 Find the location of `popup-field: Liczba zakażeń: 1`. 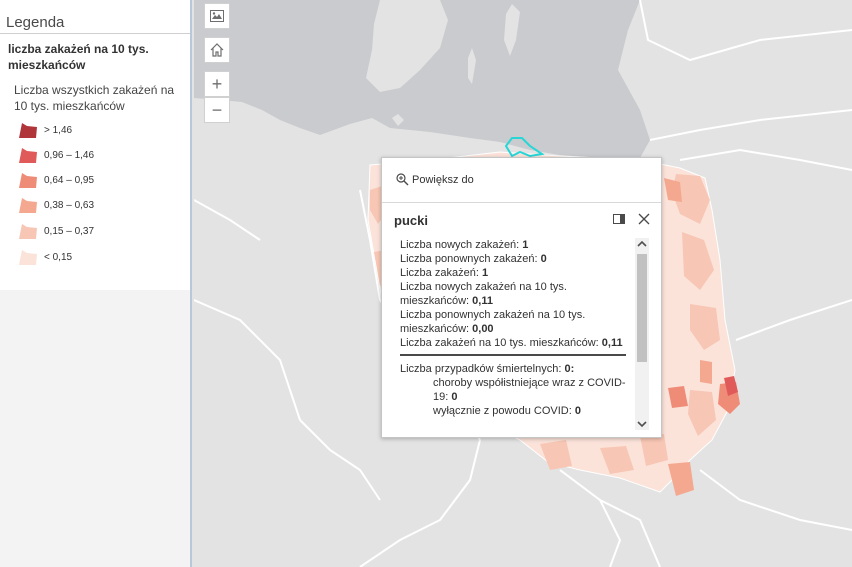

popup-field: Liczba zakażeń: 1 is located at coordinates (444, 273).